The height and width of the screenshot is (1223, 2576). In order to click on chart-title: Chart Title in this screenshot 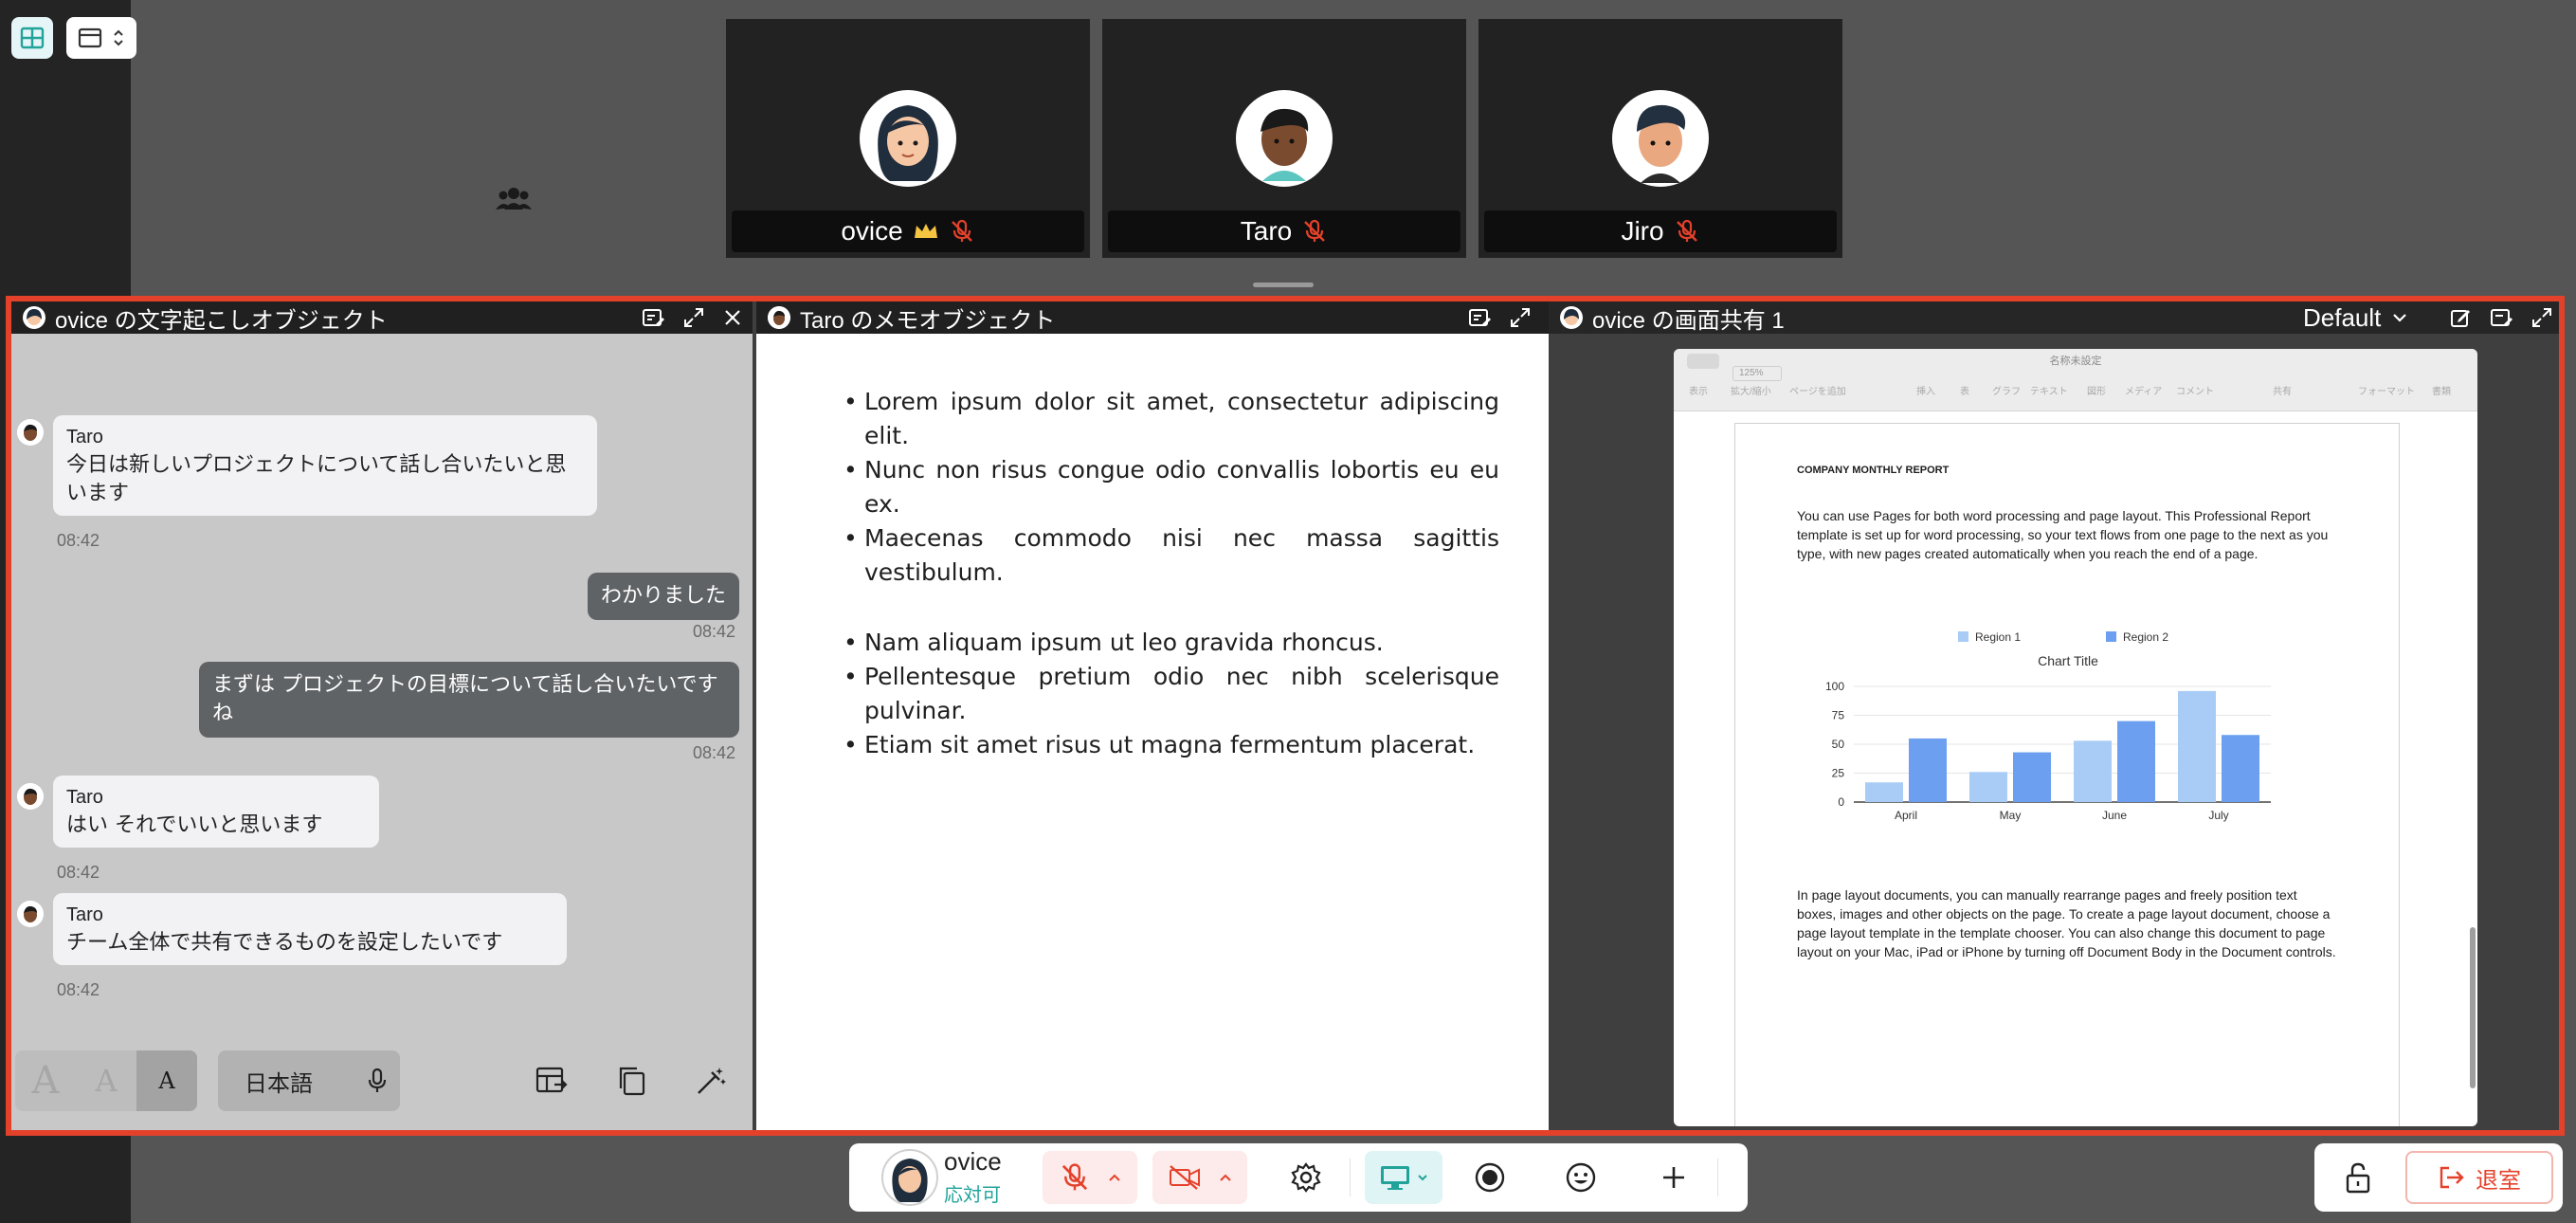, I will do `click(2068, 660)`.